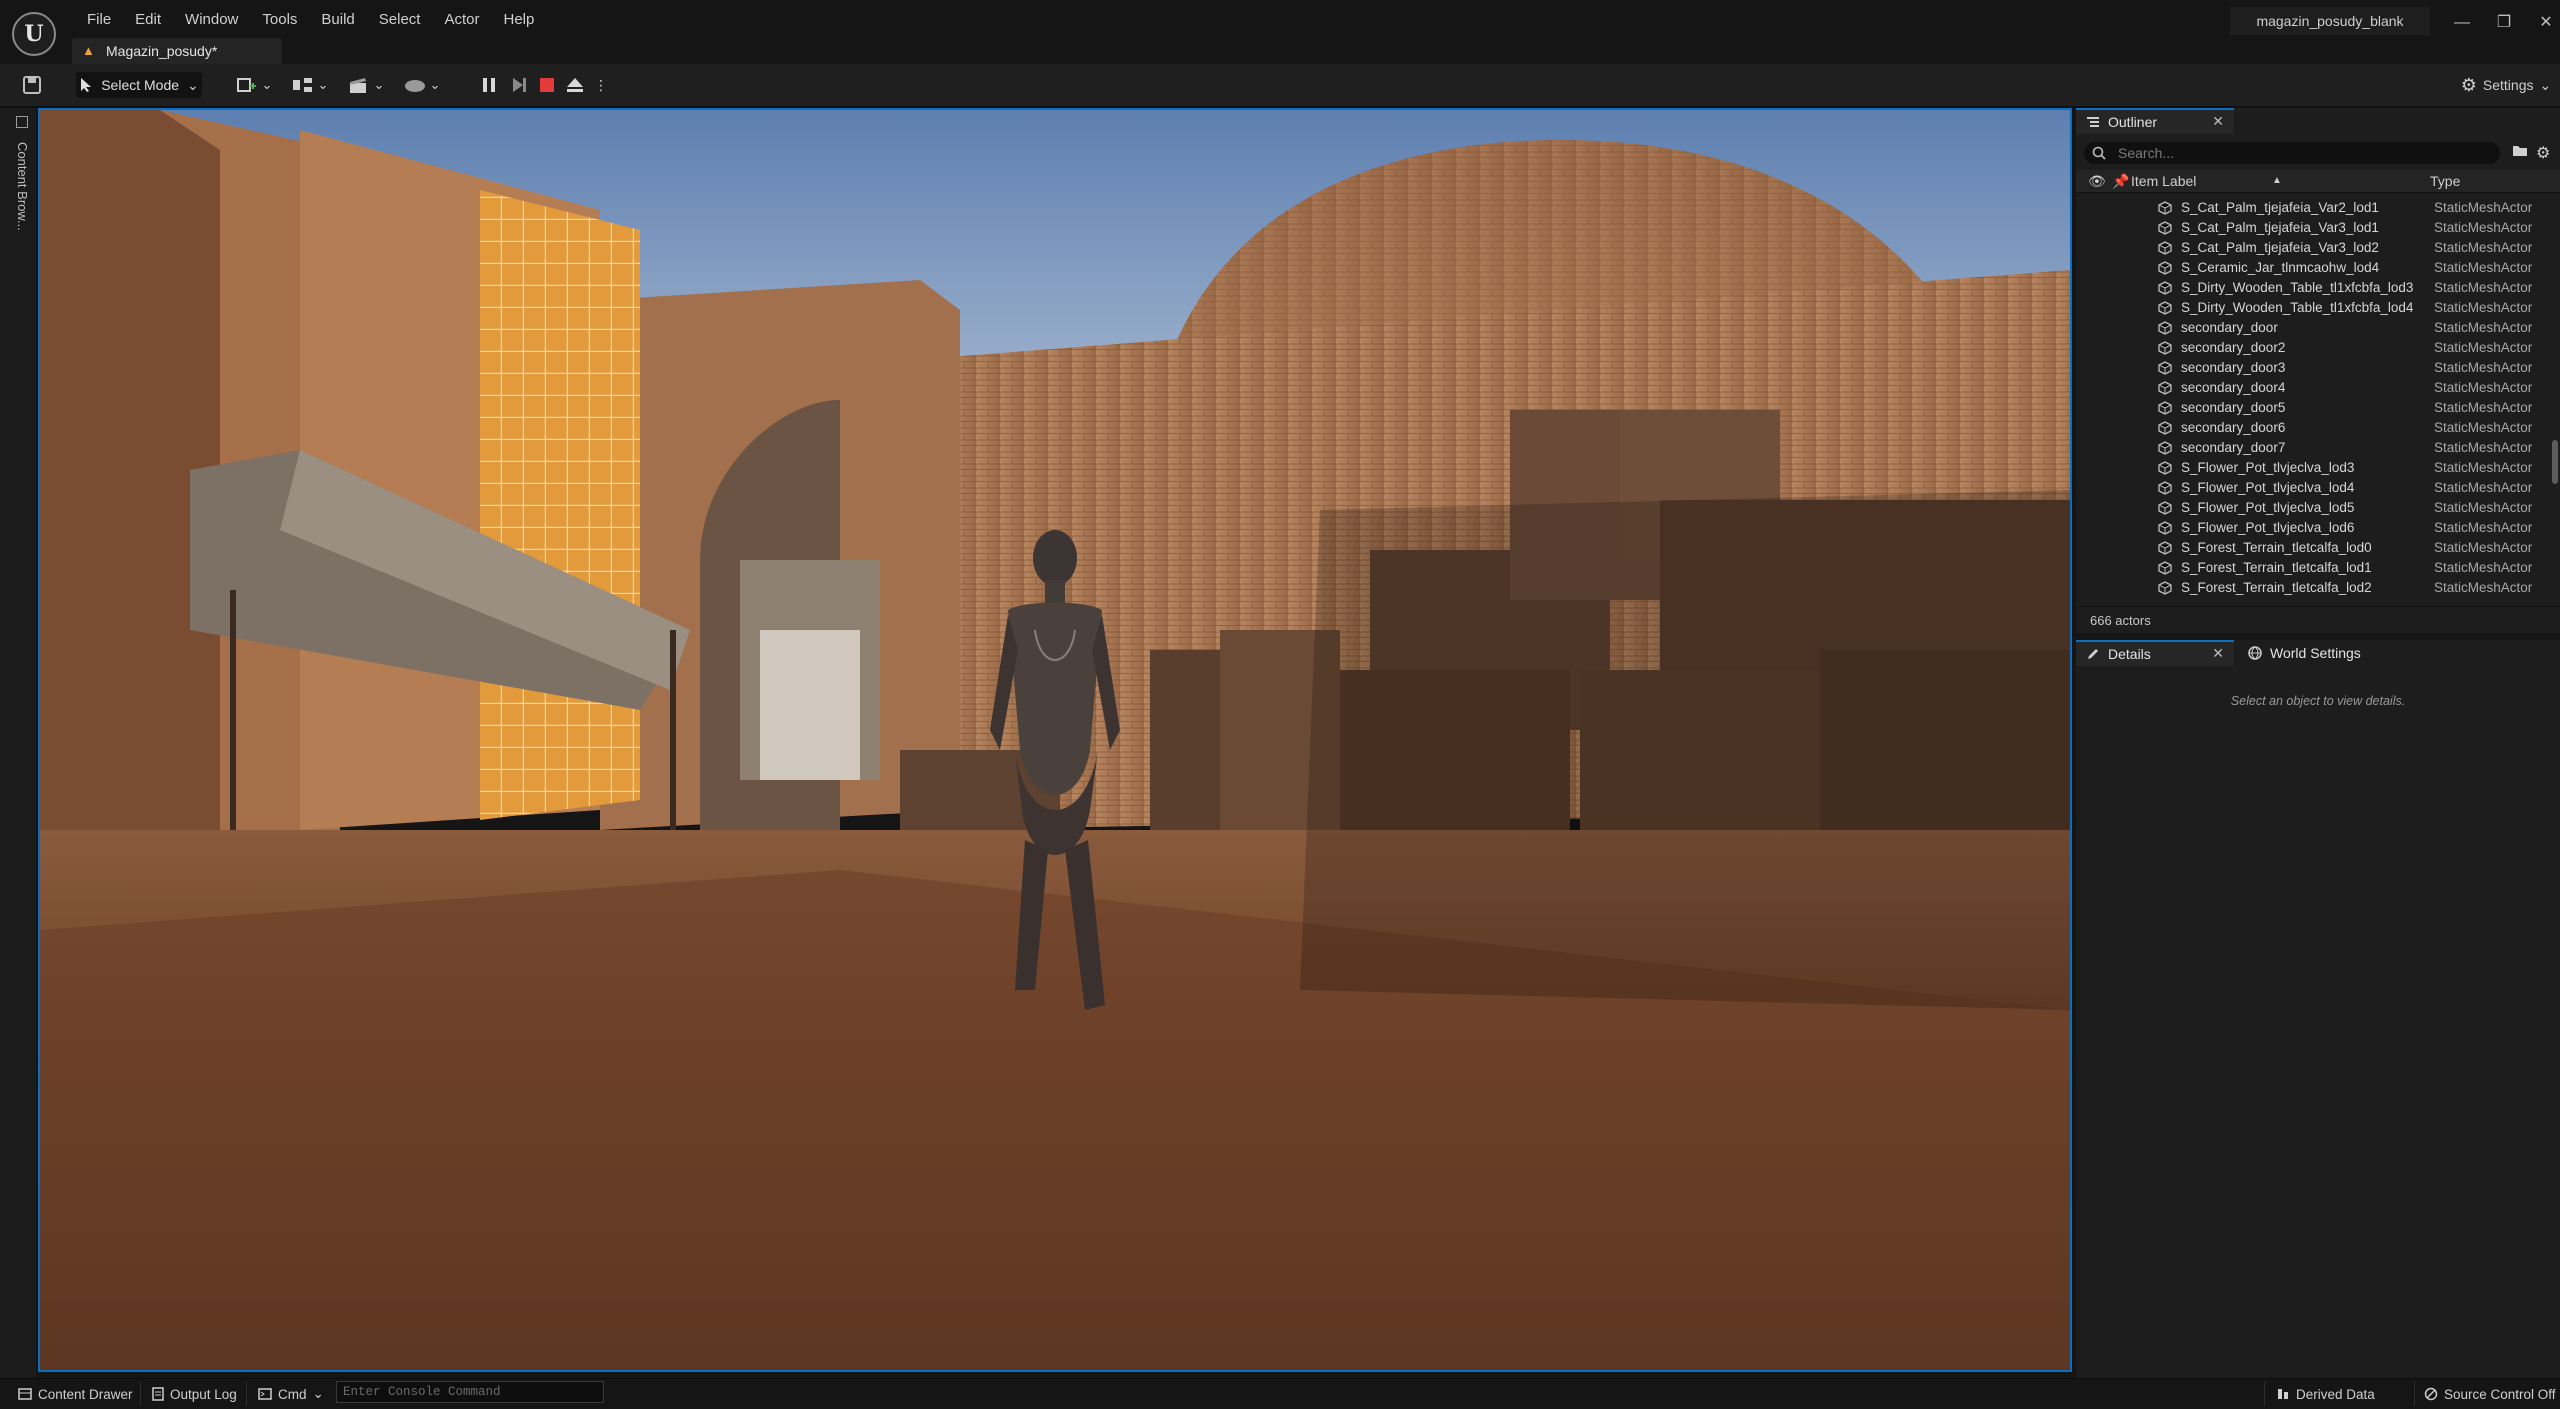  I want to click on close-window-icon: ✕, so click(2543, 23).